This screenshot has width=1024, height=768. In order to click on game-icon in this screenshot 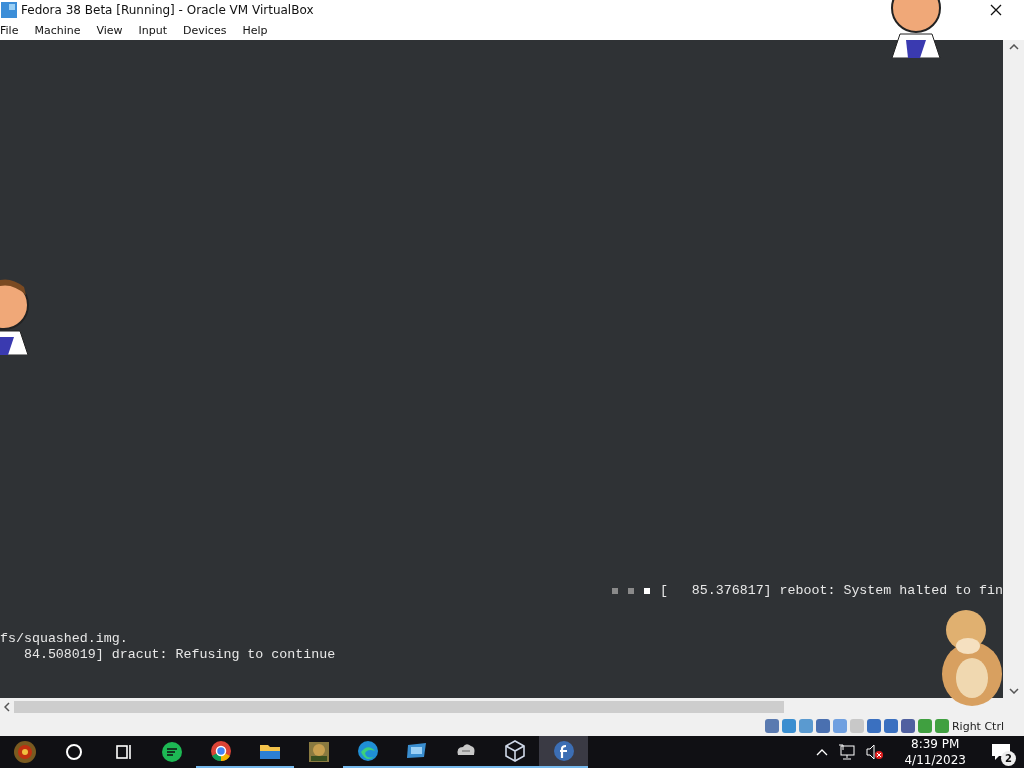, I will do `click(318, 752)`.